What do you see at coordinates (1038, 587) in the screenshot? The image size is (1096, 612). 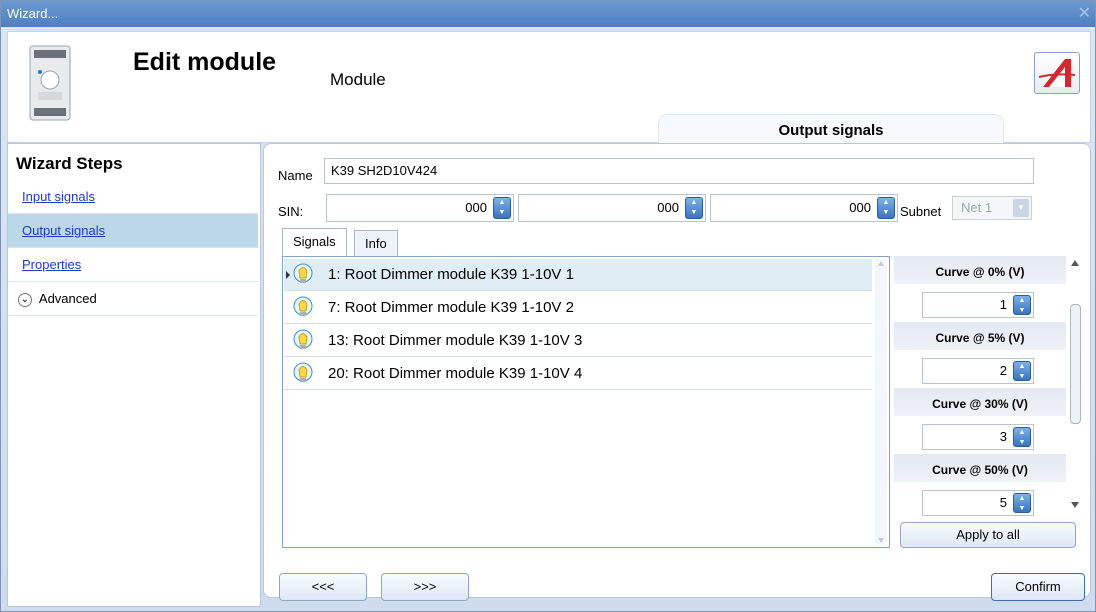 I see `confirm-button: Confirm` at bounding box center [1038, 587].